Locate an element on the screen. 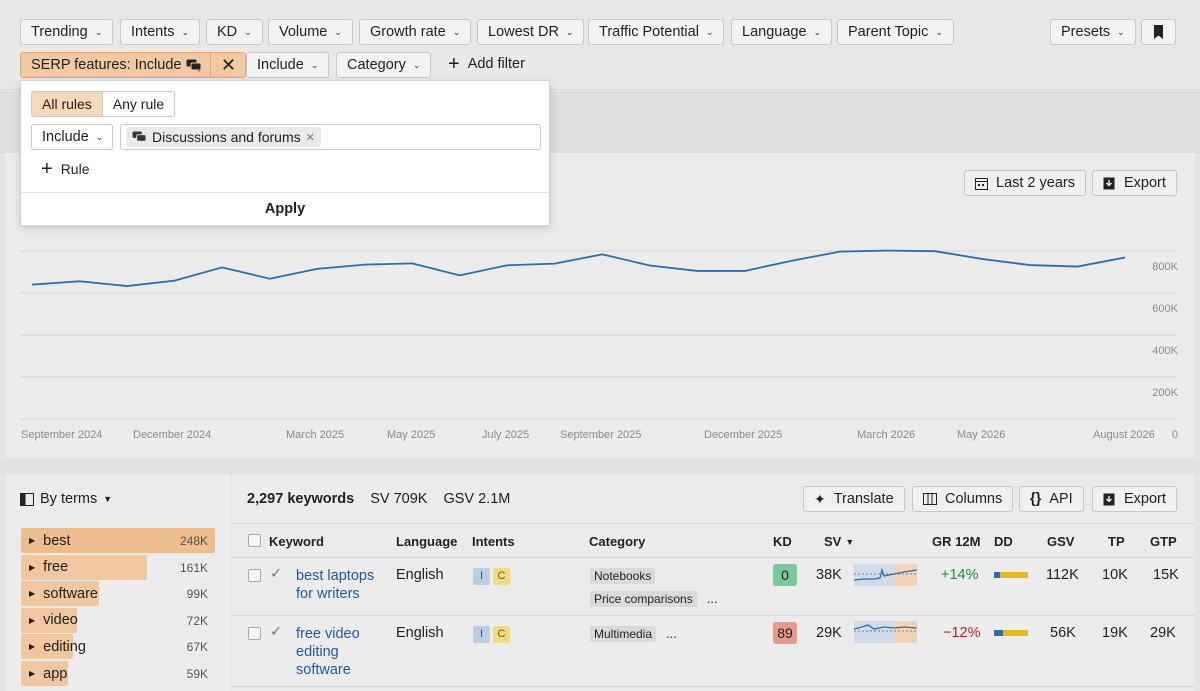 The height and width of the screenshot is (691, 1200). forum-icon is located at coordinates (194, 65).